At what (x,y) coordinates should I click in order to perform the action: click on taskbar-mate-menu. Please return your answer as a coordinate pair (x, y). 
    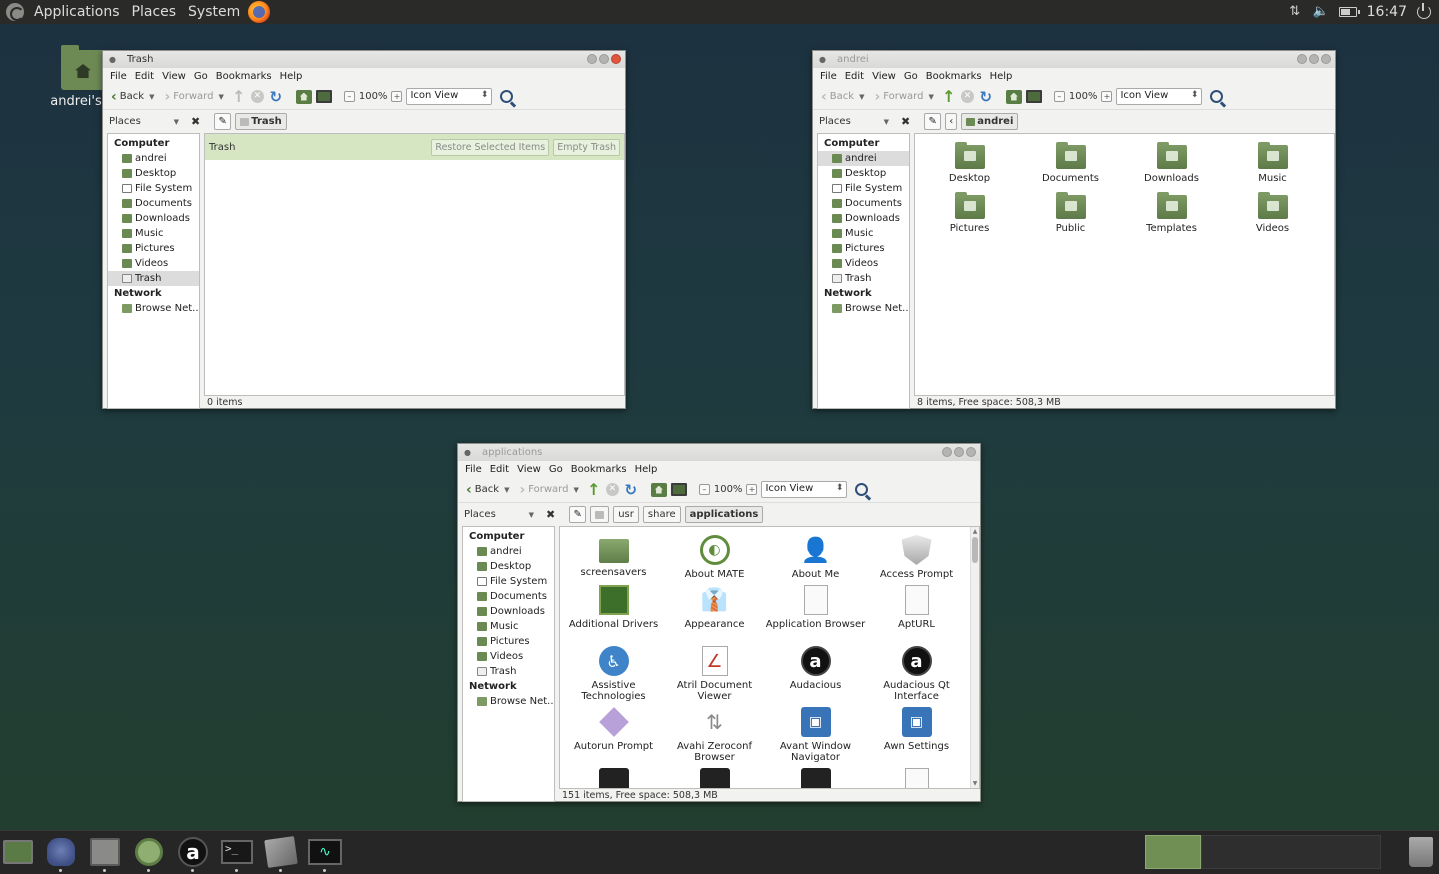
    Looking at the image, I should click on (149, 854).